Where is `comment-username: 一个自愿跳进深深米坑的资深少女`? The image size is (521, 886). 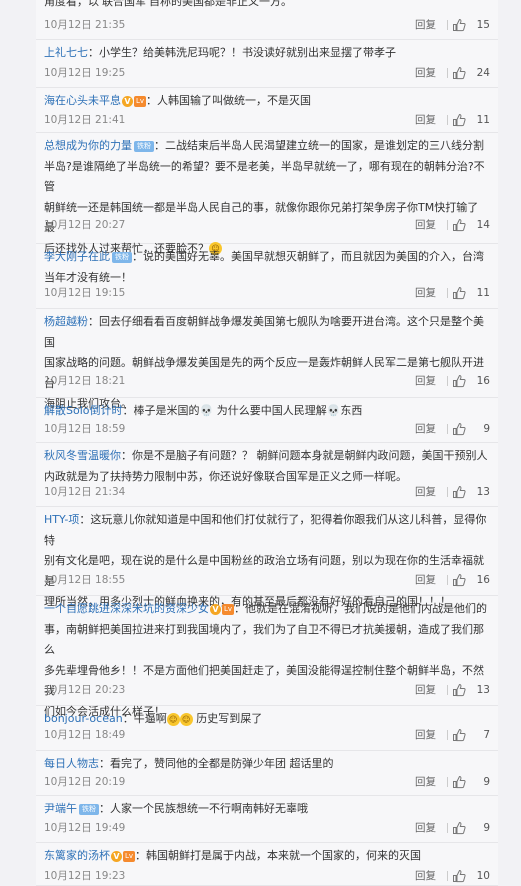 comment-username: 一个自愿跳进深深米坑的资深少女 is located at coordinates (126, 608).